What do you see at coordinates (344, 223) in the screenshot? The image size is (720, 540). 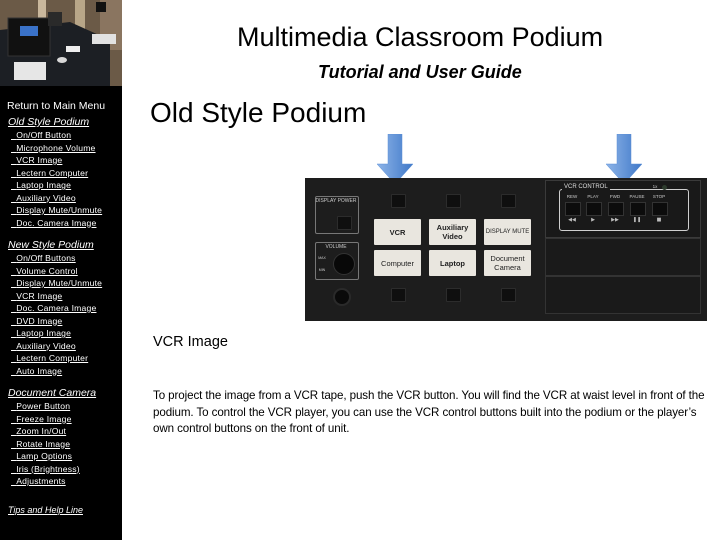 I see `display-power-button` at bounding box center [344, 223].